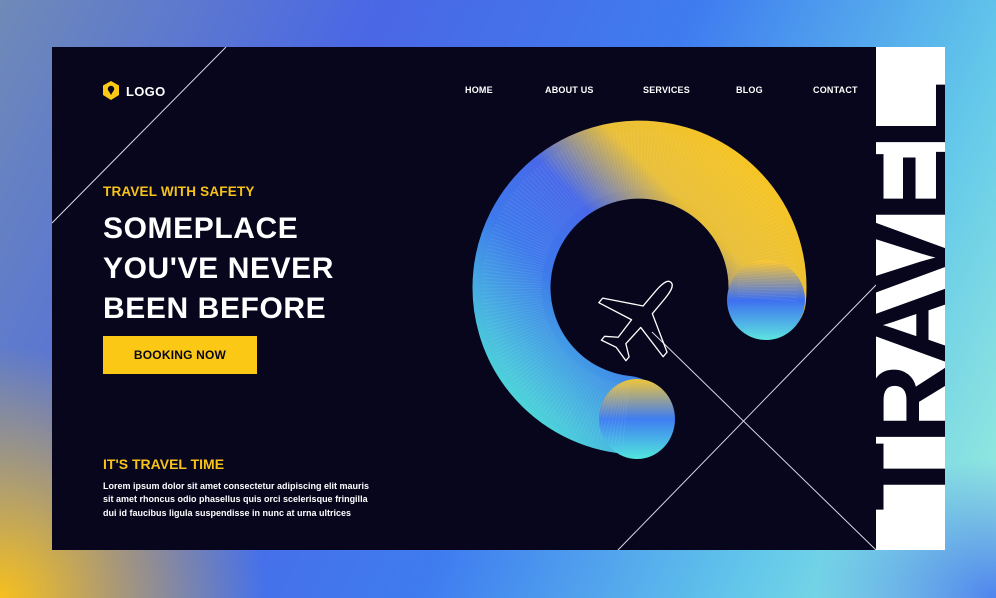 The height and width of the screenshot is (598, 996). I want to click on headline-line: SOMEPLACE, so click(201, 228).